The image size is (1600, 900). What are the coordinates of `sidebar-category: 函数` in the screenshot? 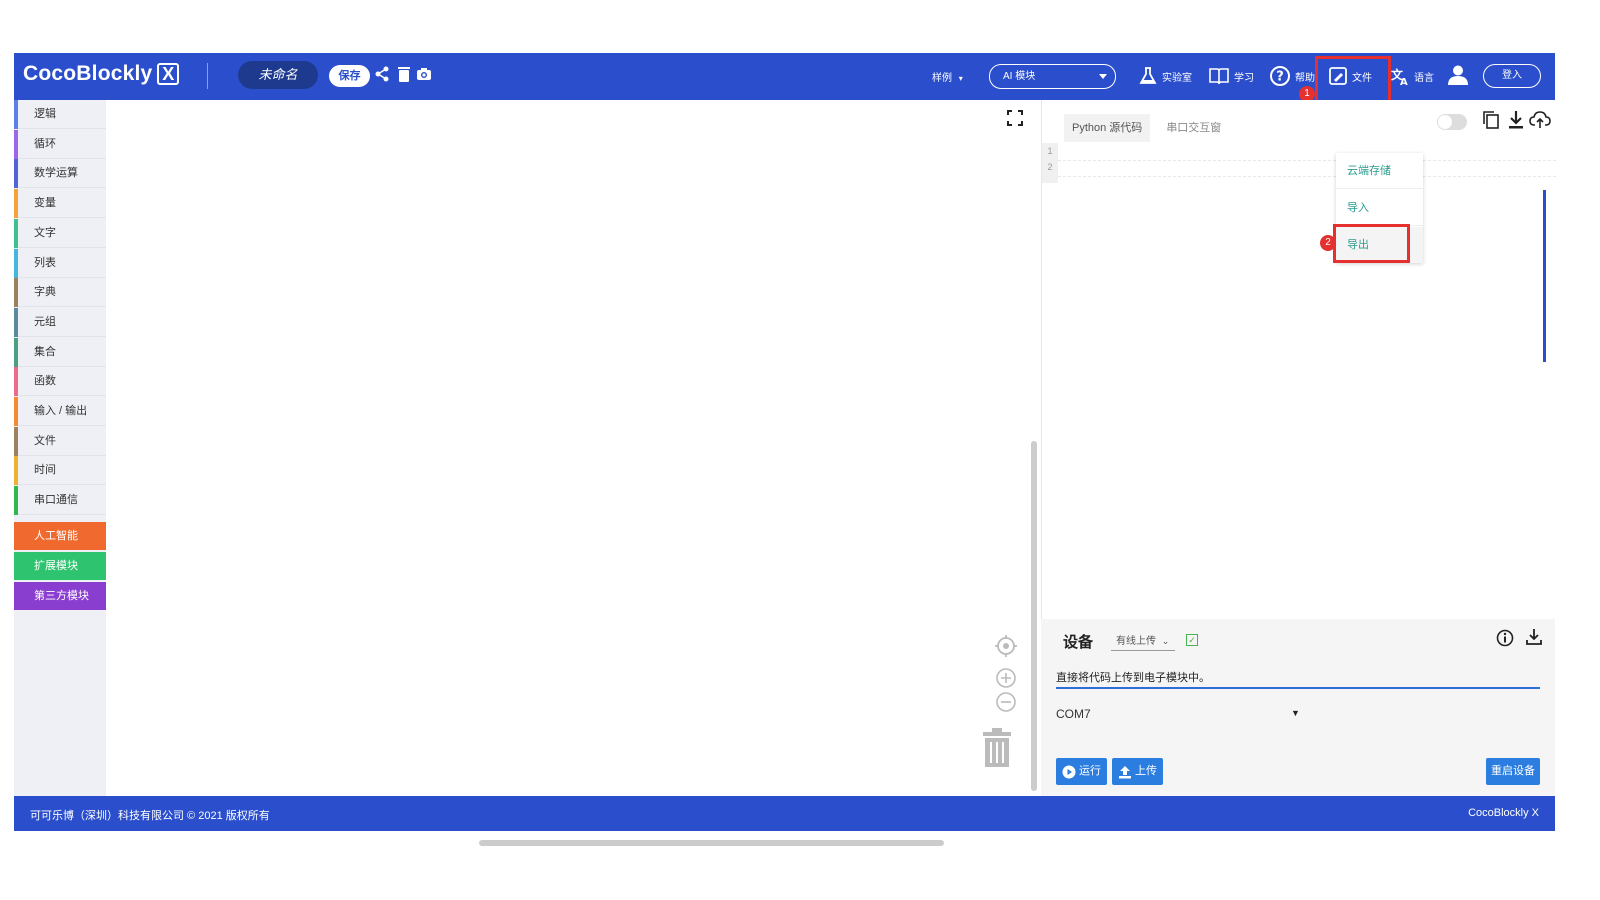 It's located at (60, 382).